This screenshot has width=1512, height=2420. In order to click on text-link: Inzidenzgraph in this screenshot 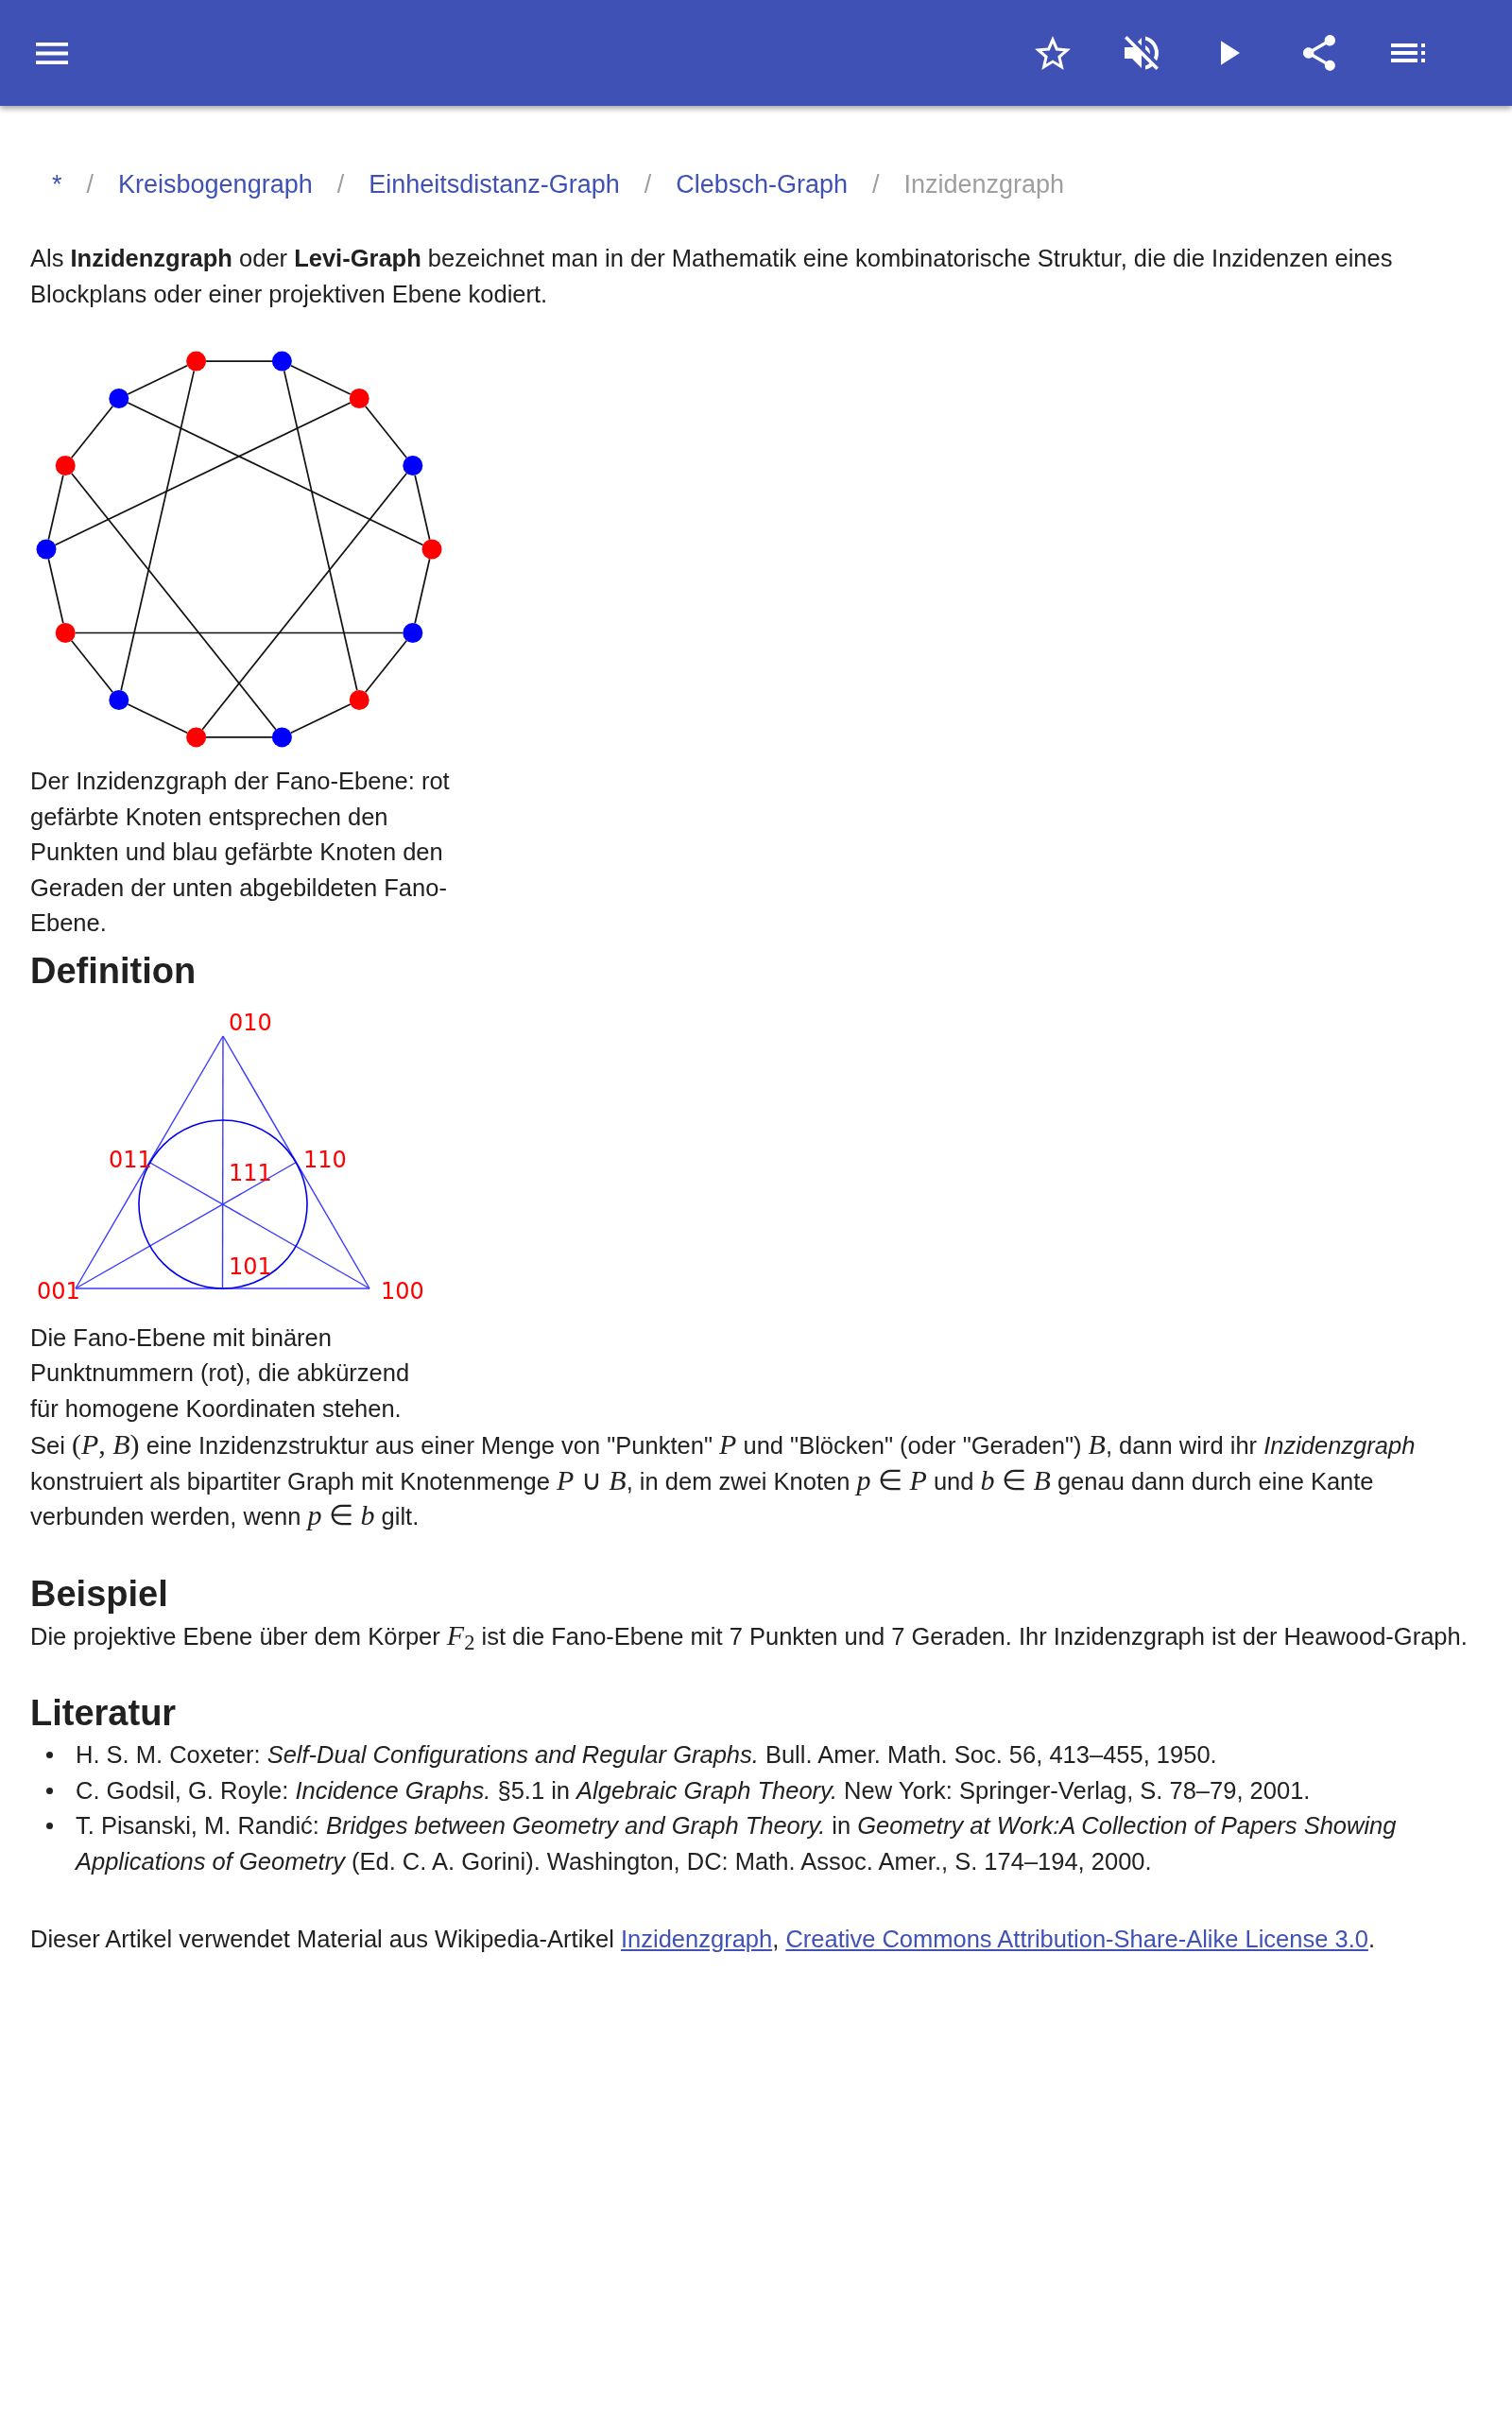, I will do `click(697, 1939)`.